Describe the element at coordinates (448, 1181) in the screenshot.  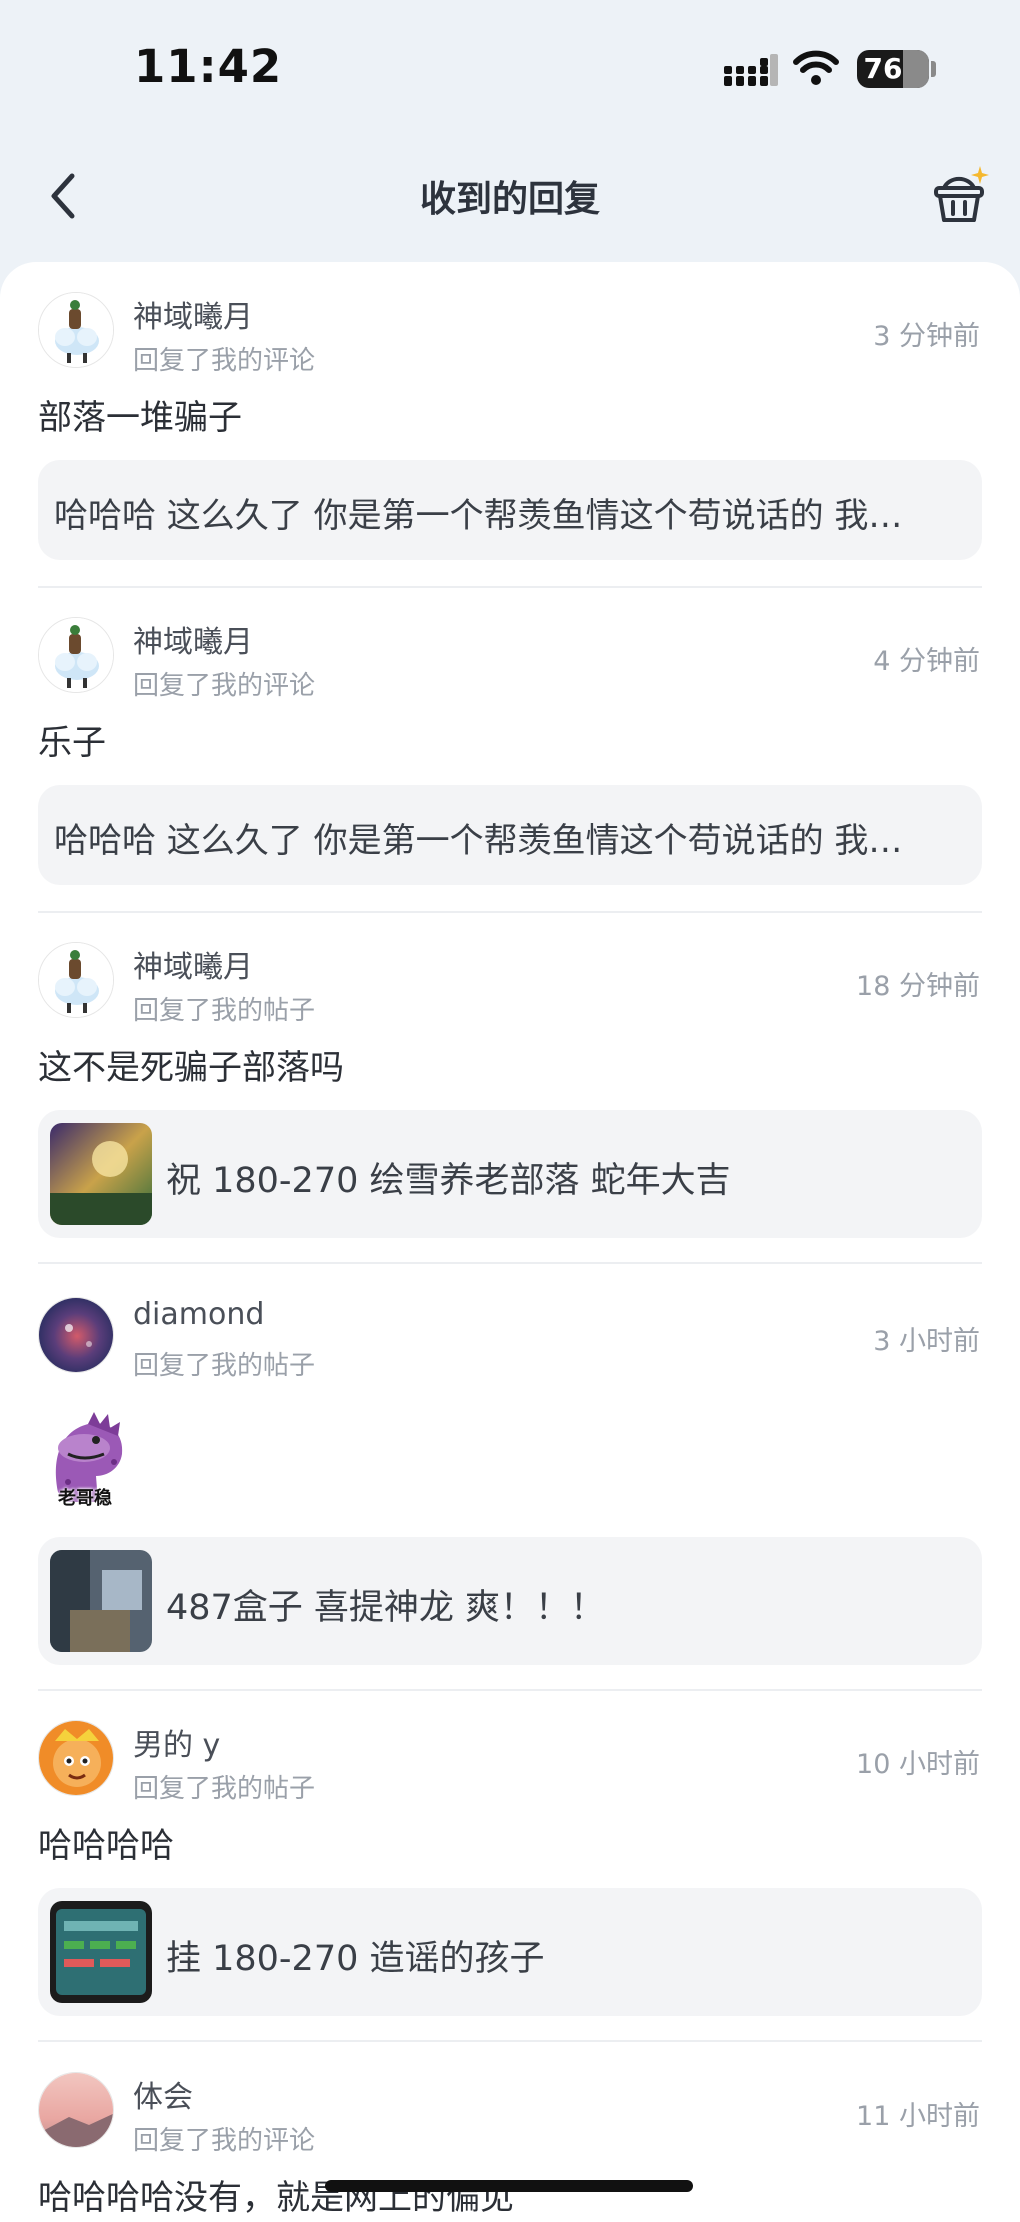
I see `quoted-post-title: 祝 180-270 绘雪养老部落 蛇年大吉` at that location.